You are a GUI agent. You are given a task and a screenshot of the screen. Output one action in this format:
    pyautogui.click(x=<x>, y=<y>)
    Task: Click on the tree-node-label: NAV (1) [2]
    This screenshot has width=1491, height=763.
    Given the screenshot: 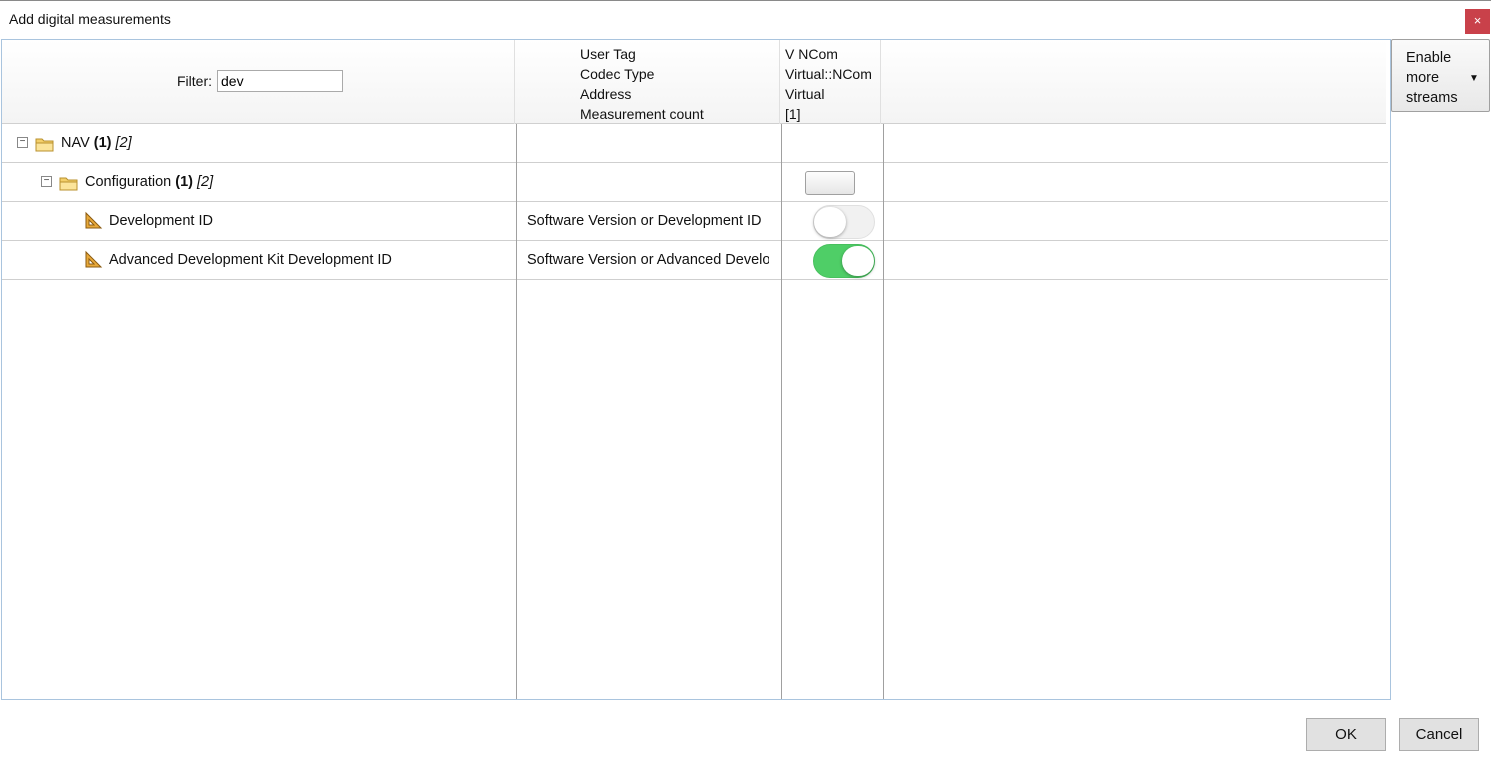 What is the action you would take?
    pyautogui.click(x=96, y=143)
    